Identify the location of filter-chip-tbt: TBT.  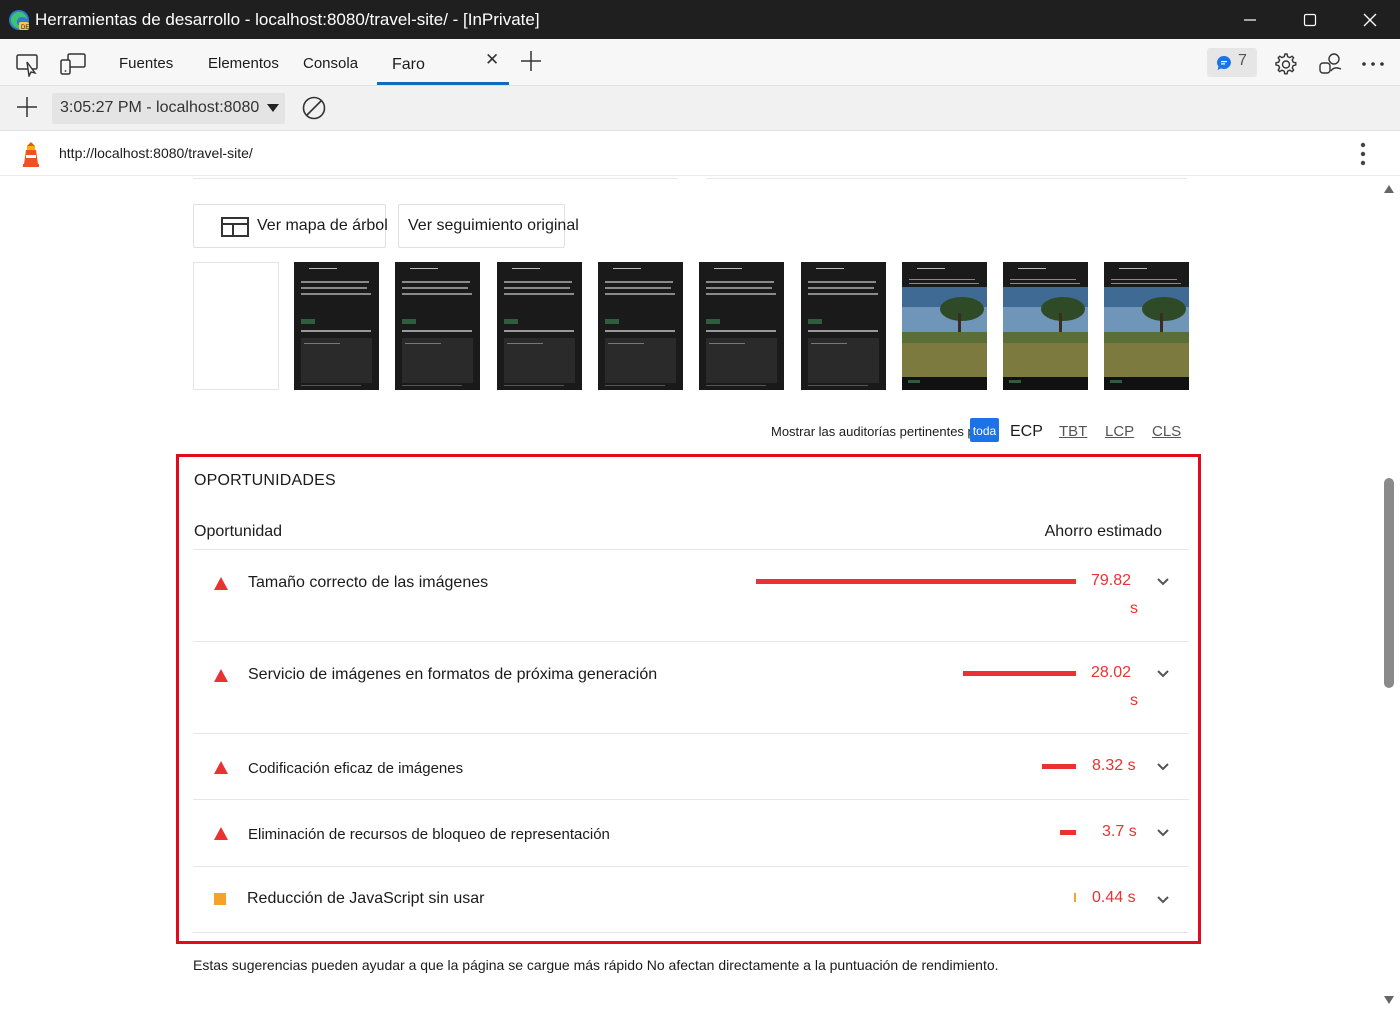
(1073, 431).